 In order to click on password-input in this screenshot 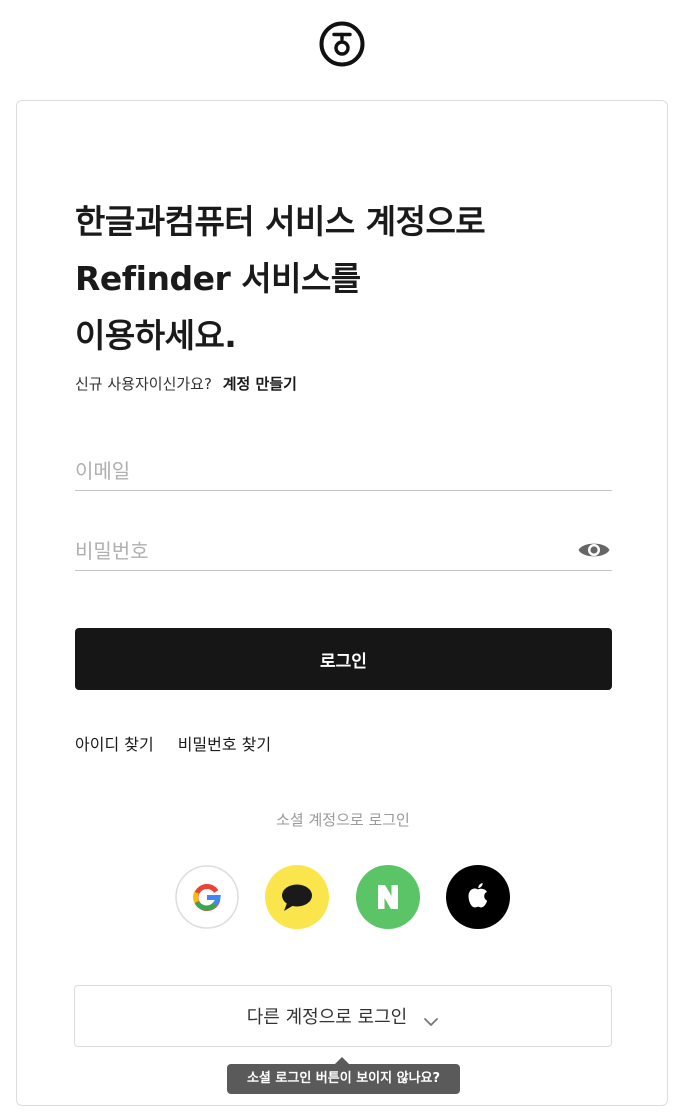, I will do `click(343, 551)`.